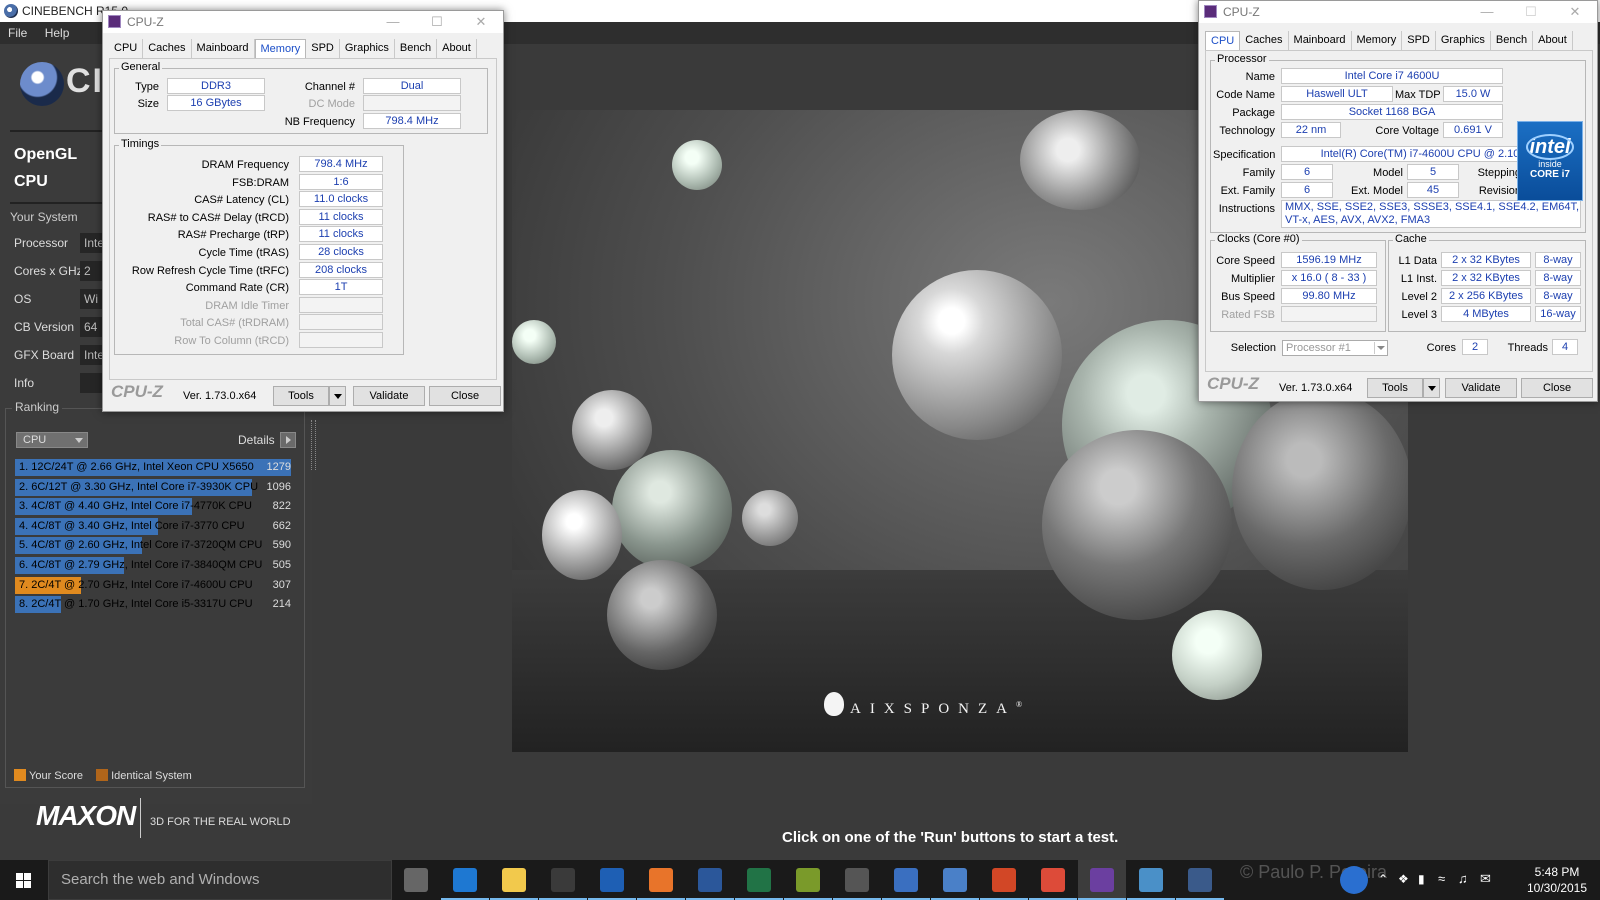  Describe the element at coordinates (281, 565) in the screenshot. I see `ranking-row-score: 505` at that location.